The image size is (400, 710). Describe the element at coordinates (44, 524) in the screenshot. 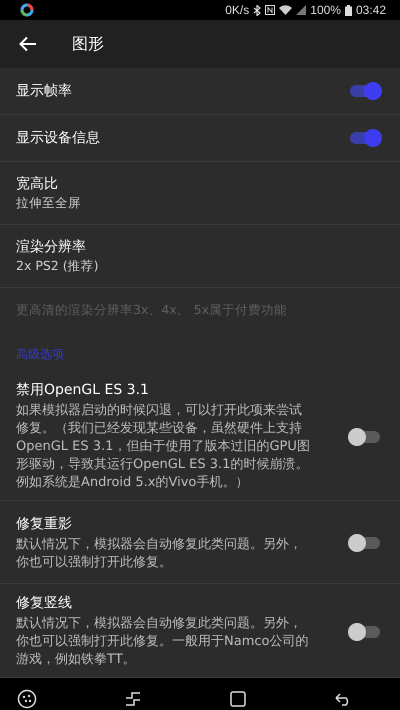

I see `setting-title: 修复重影` at that location.